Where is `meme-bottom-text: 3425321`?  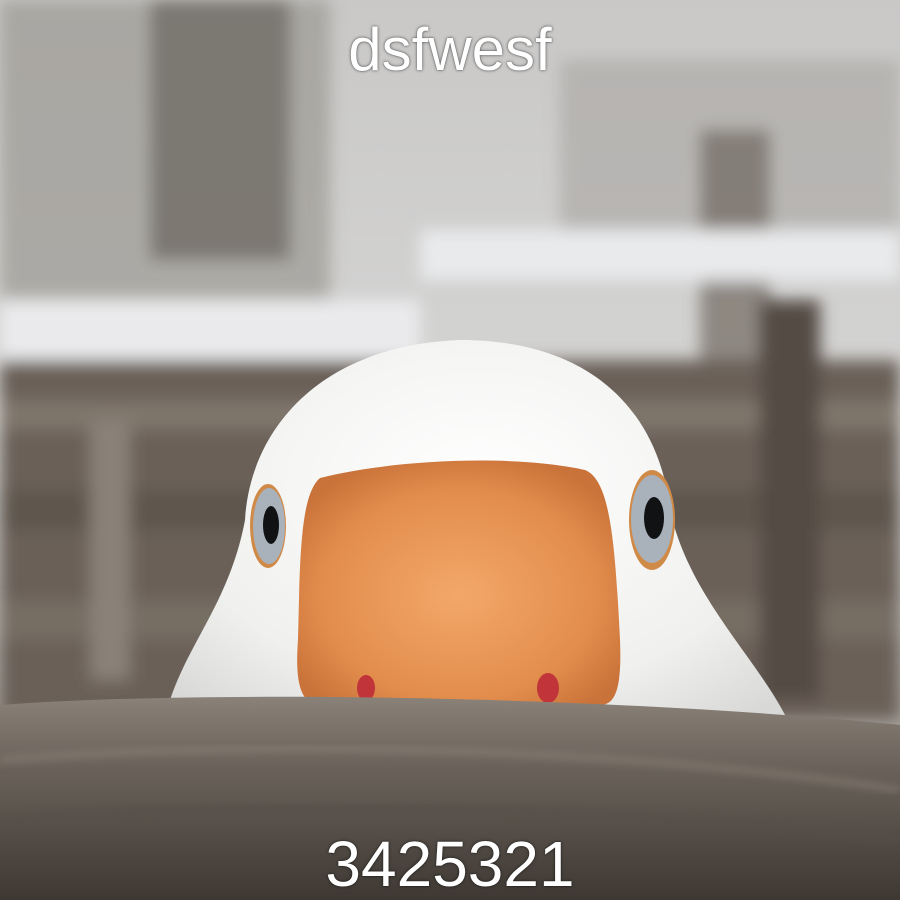
meme-bottom-text: 3425321 is located at coordinates (450, 864).